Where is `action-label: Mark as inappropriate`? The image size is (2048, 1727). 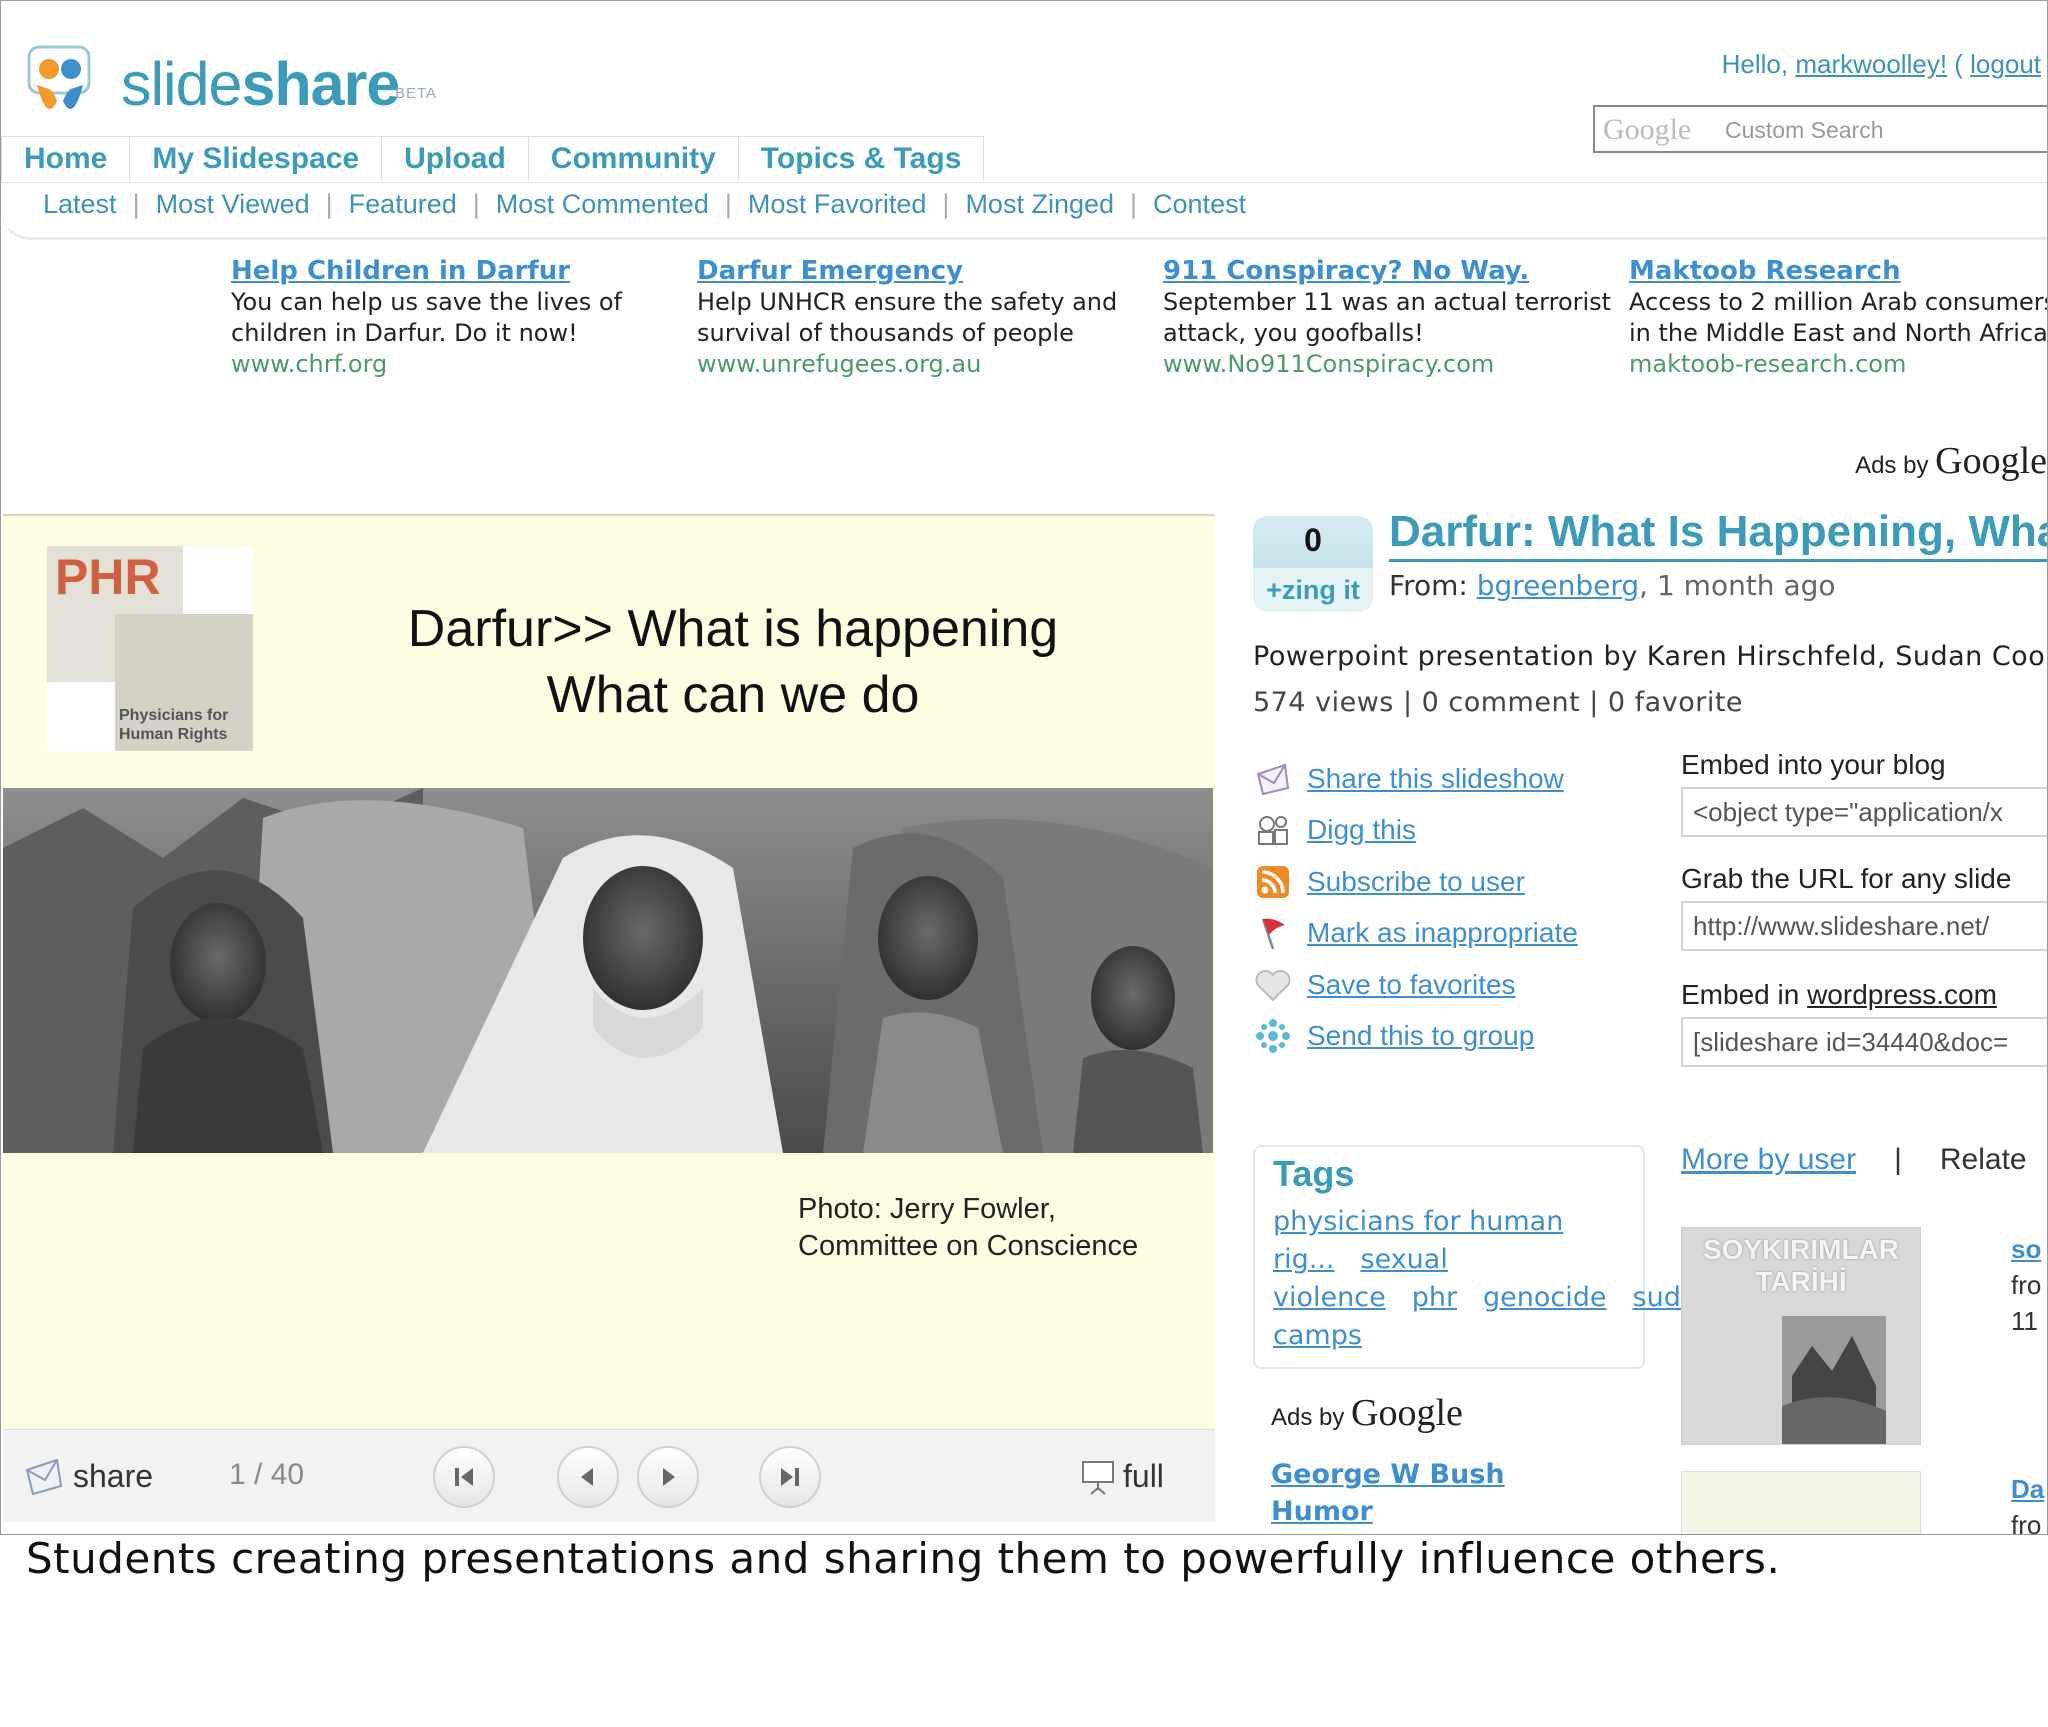
action-label: Mark as inappropriate is located at coordinates (1442, 933).